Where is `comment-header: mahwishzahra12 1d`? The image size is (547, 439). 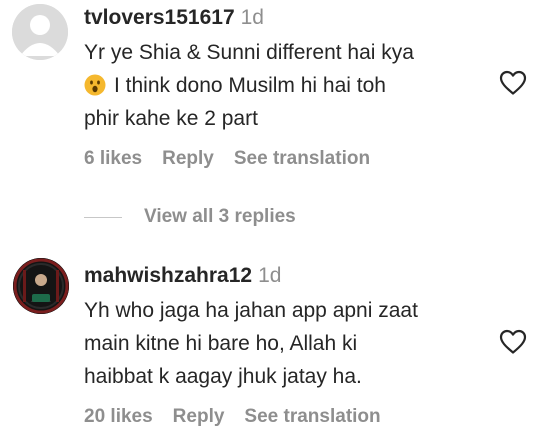
comment-header: mahwishzahra12 1d is located at coordinates (284, 276).